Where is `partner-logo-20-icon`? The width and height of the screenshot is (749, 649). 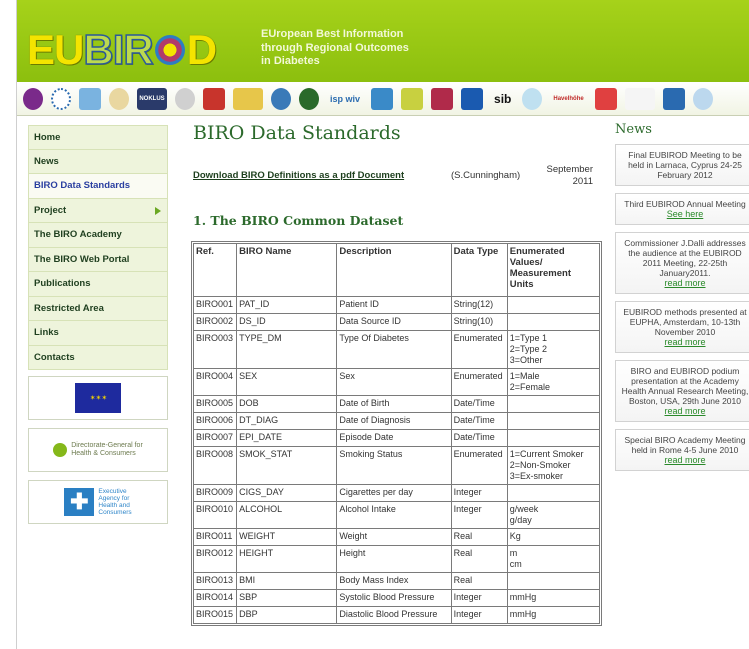 partner-logo-20-icon is located at coordinates (639, 98).